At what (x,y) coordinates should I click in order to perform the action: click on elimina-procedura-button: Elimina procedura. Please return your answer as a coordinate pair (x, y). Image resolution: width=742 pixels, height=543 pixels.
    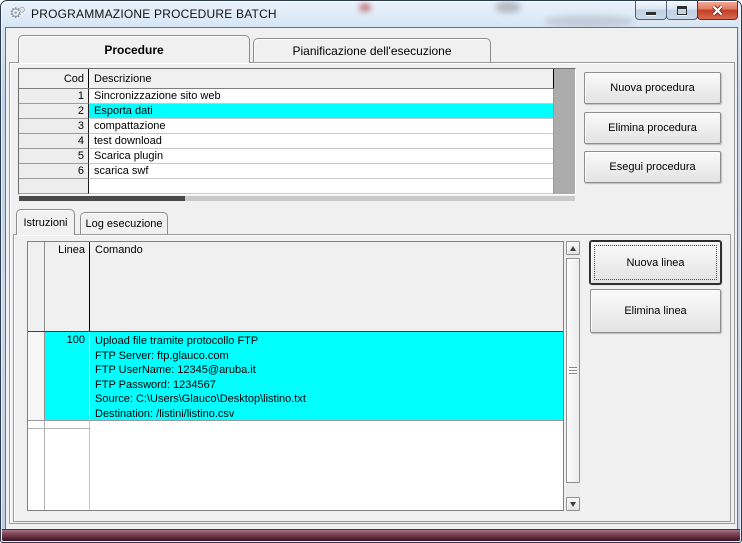
    Looking at the image, I should click on (652, 128).